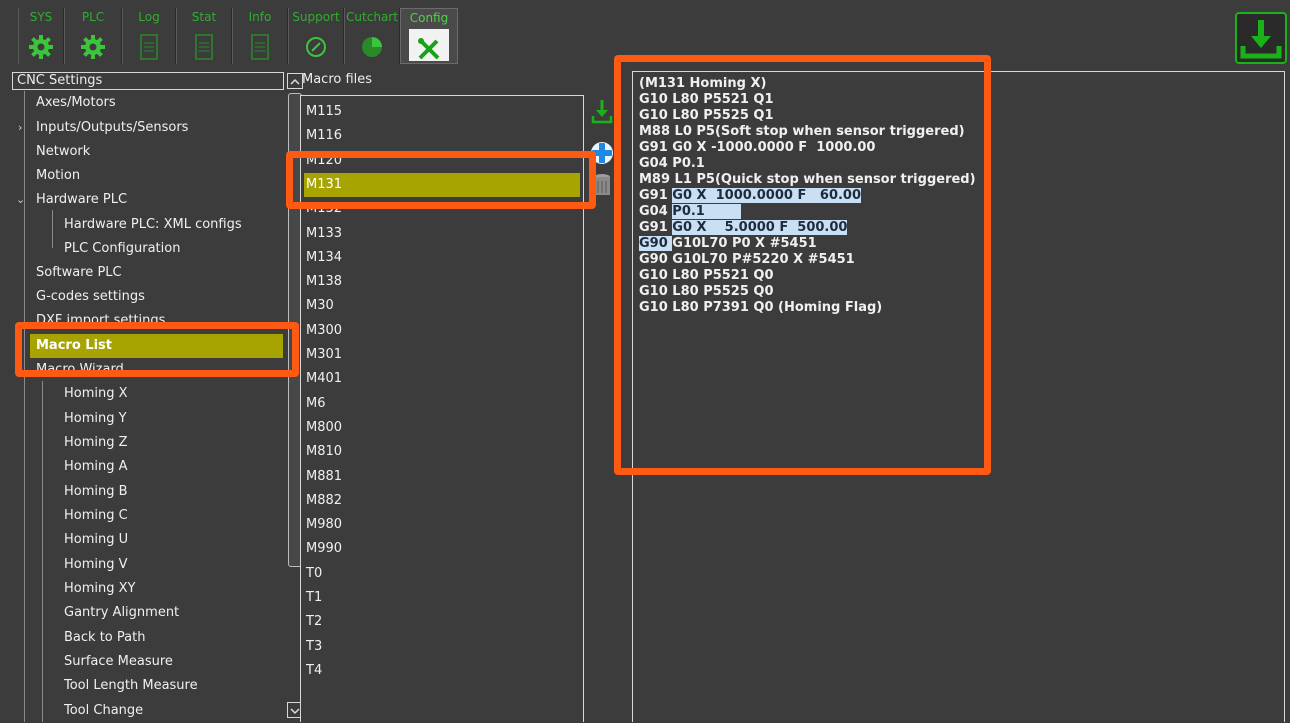 This screenshot has height=723, width=1290. Describe the element at coordinates (316, 36) in the screenshot. I see `tab-support: Support` at that location.